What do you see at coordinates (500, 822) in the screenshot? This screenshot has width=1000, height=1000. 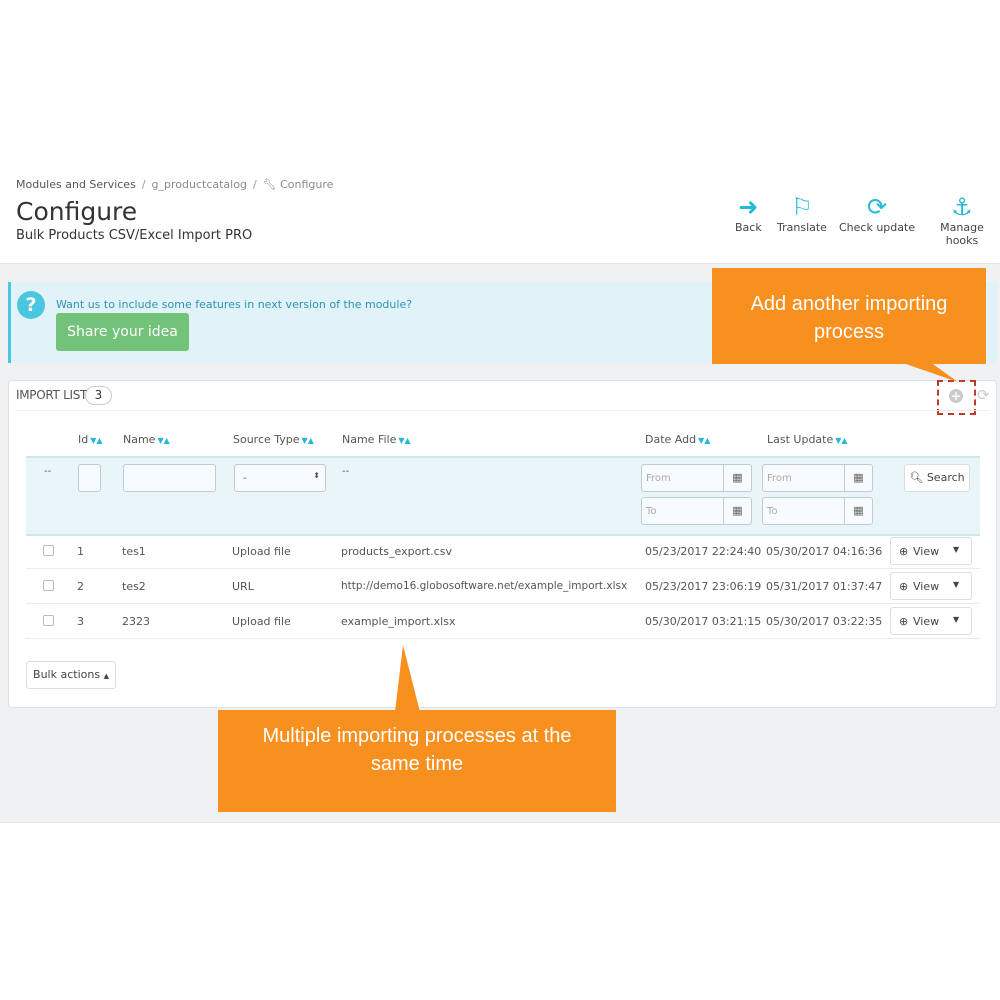 I see `page-bottom-divider` at bounding box center [500, 822].